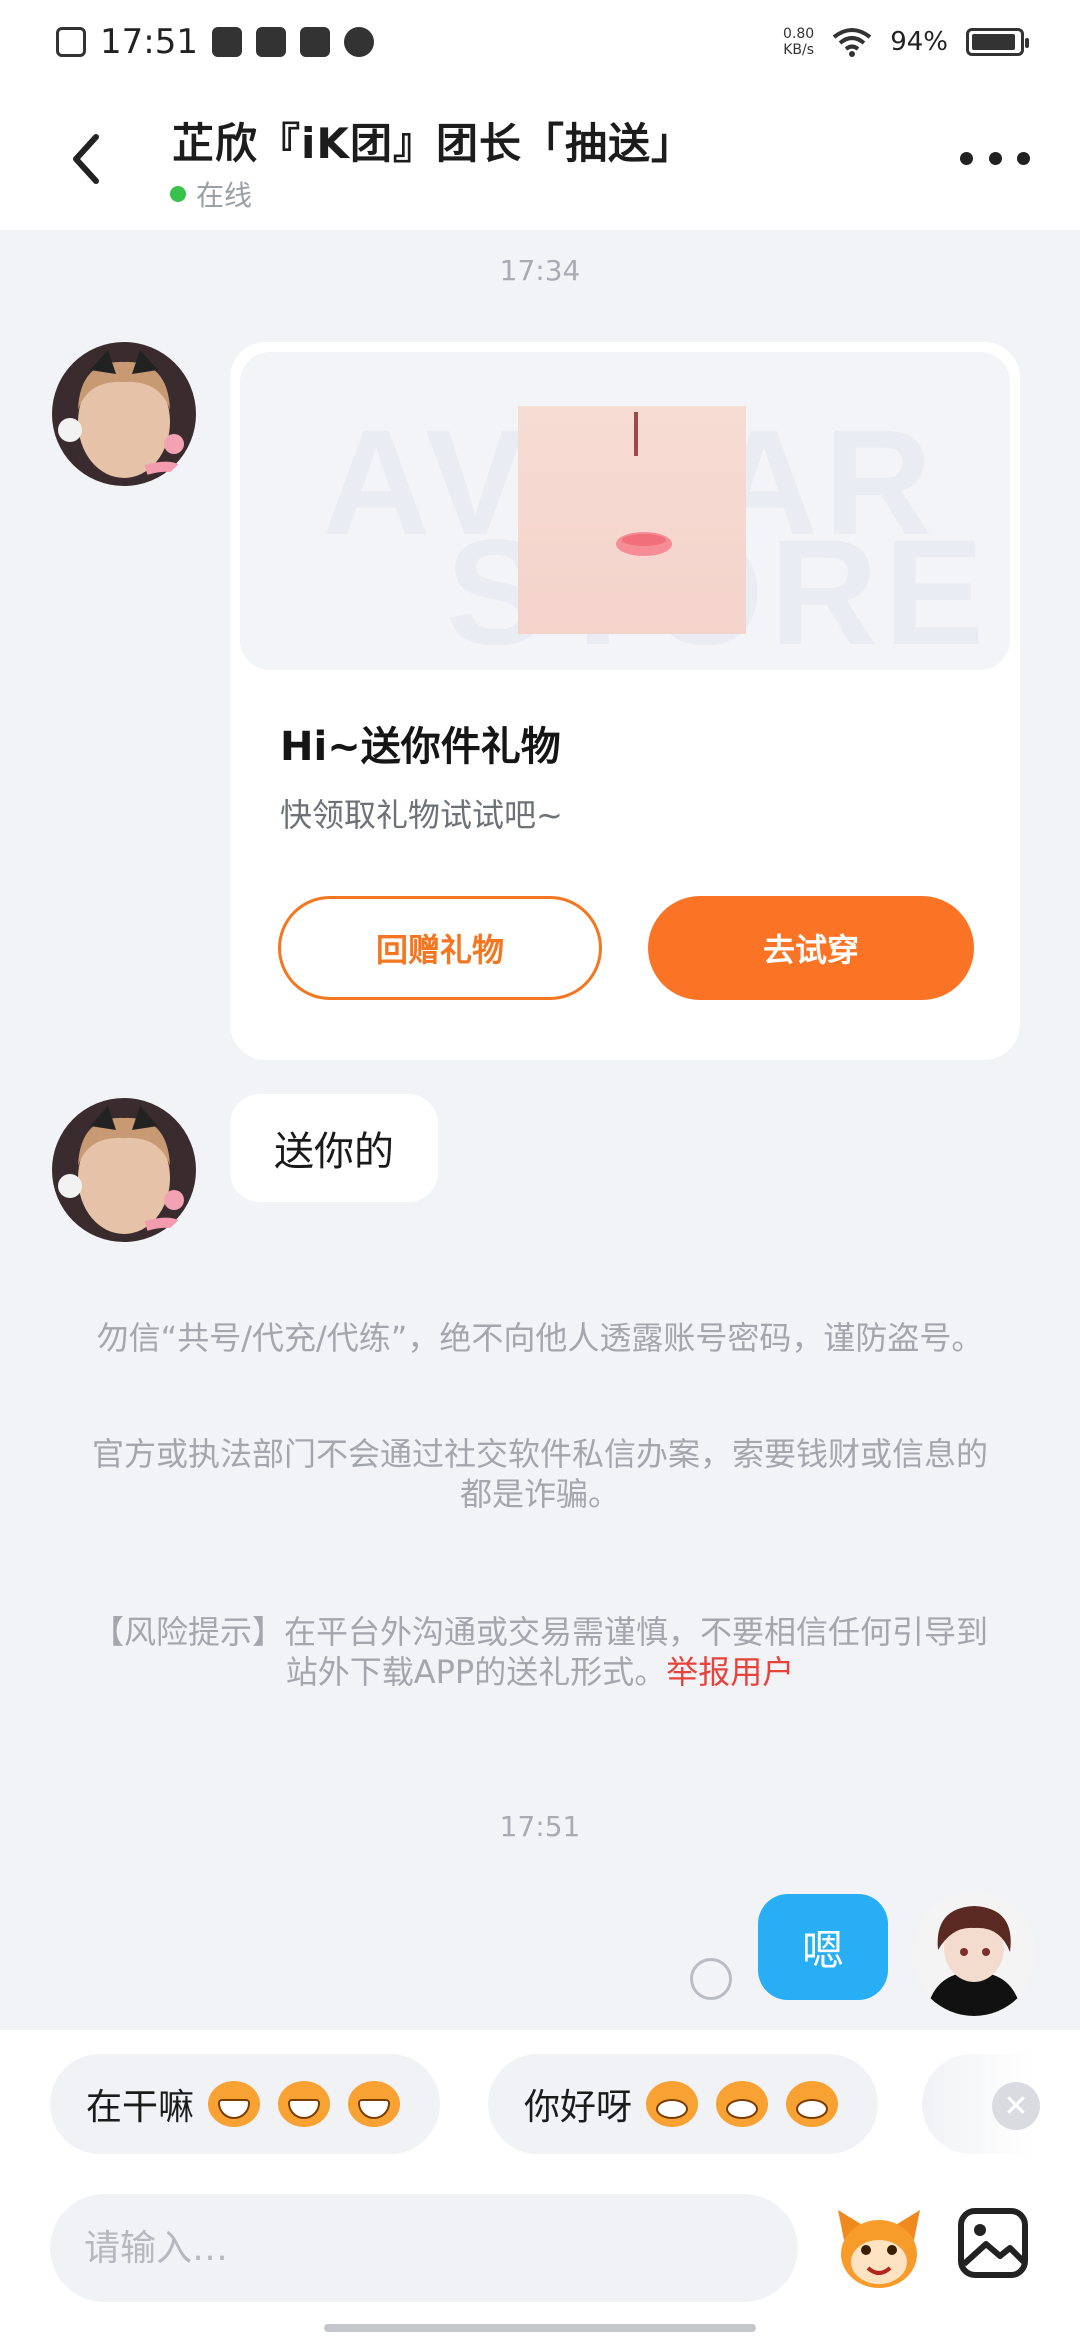 This screenshot has width=1080, height=2340. What do you see at coordinates (811, 948) in the screenshot?
I see `try-on-button: 去试穿` at bounding box center [811, 948].